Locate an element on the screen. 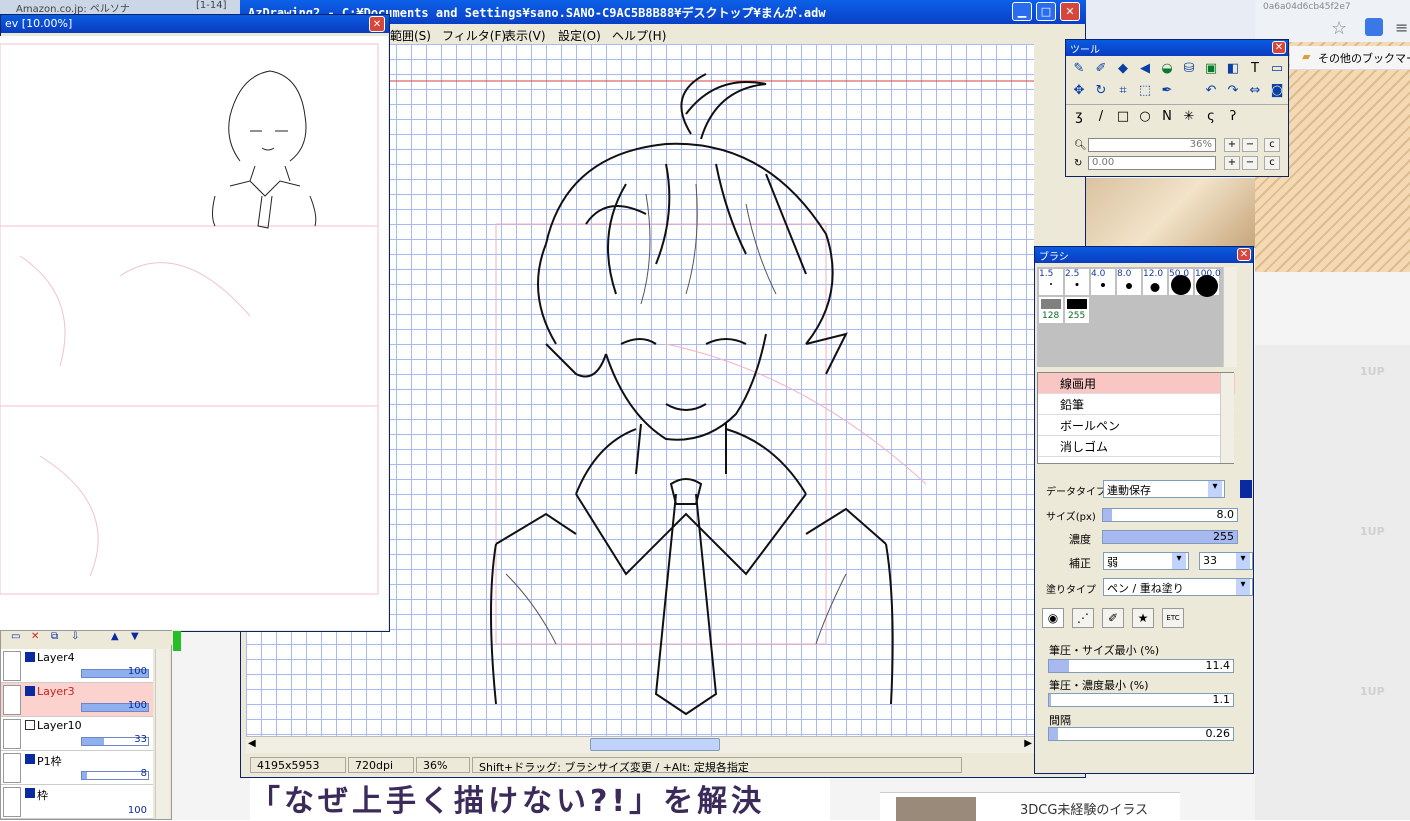 This screenshot has width=1410, height=821. scrollbar-thumb is located at coordinates (655, 744).